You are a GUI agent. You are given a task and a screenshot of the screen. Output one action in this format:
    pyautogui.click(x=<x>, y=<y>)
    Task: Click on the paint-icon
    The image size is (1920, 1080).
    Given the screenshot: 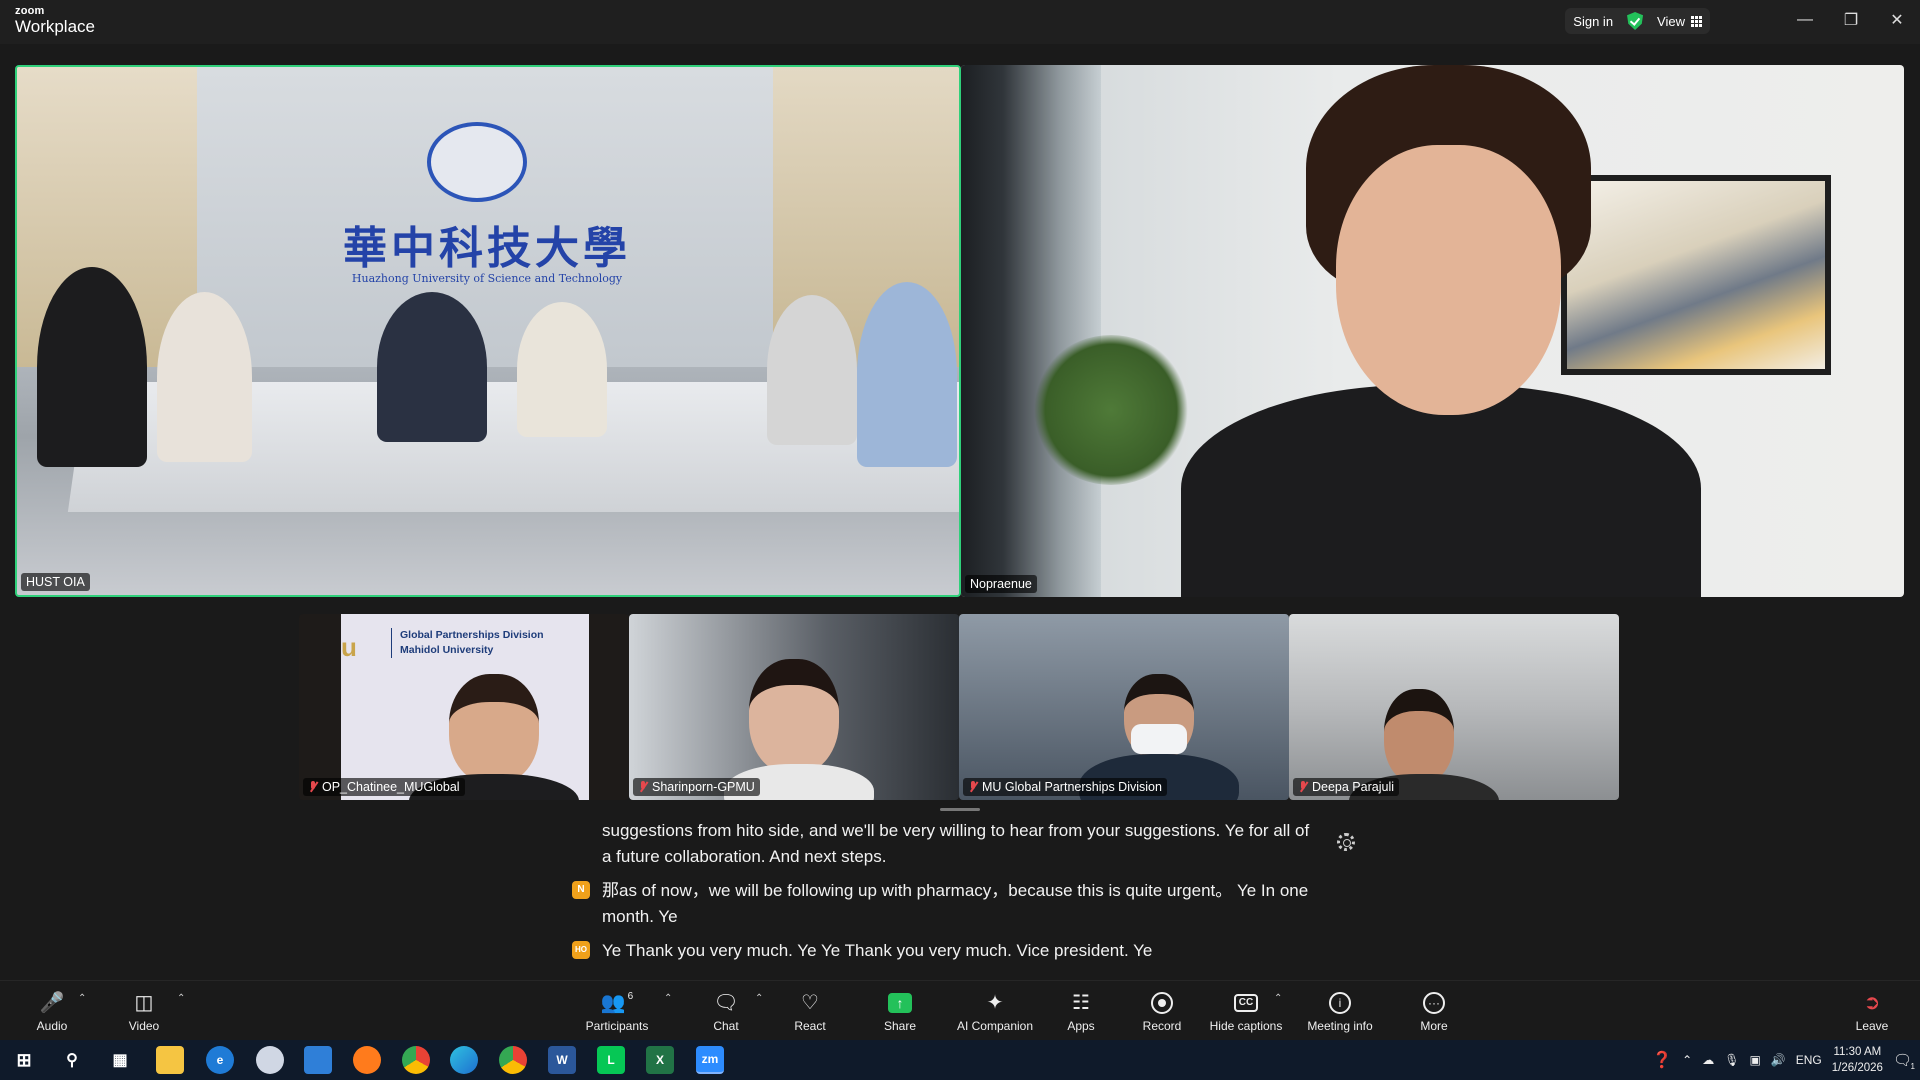 What is the action you would take?
    pyautogui.click(x=270, y=1060)
    